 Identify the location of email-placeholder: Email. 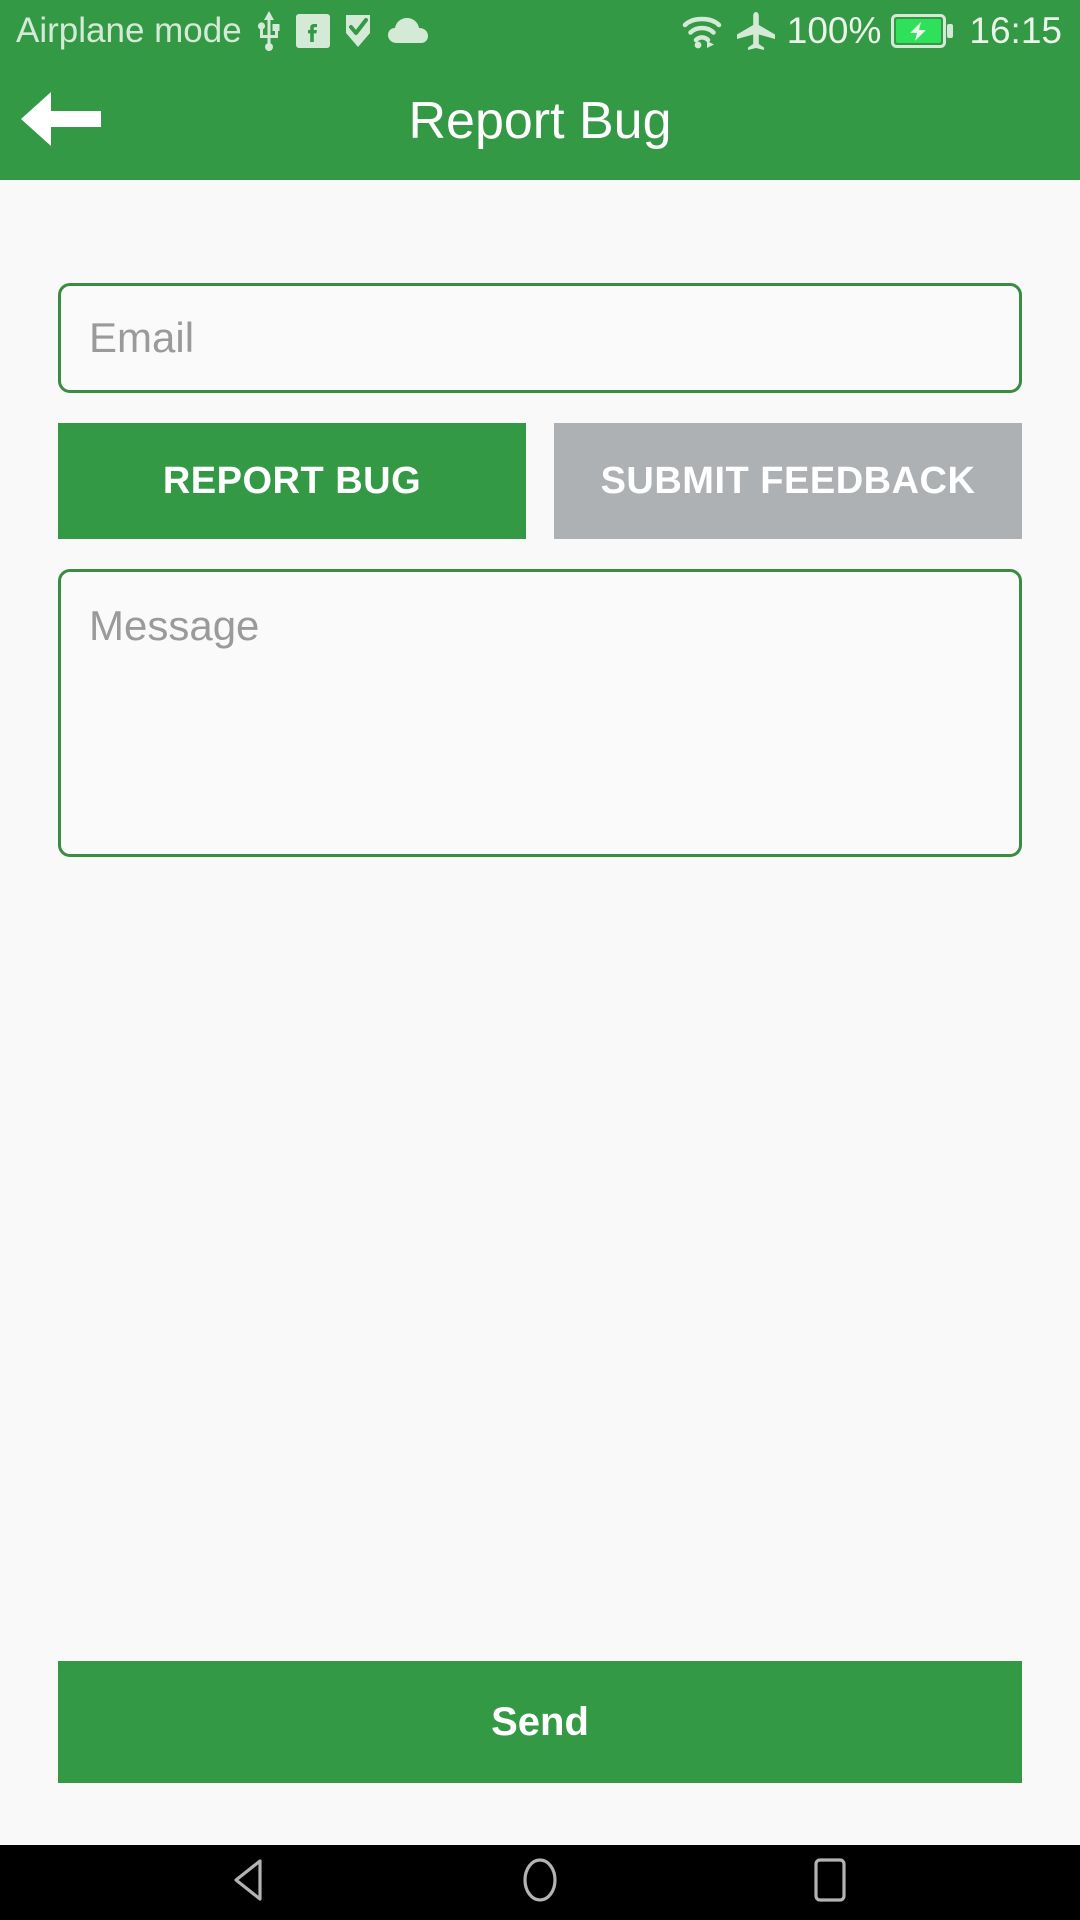
(142, 337).